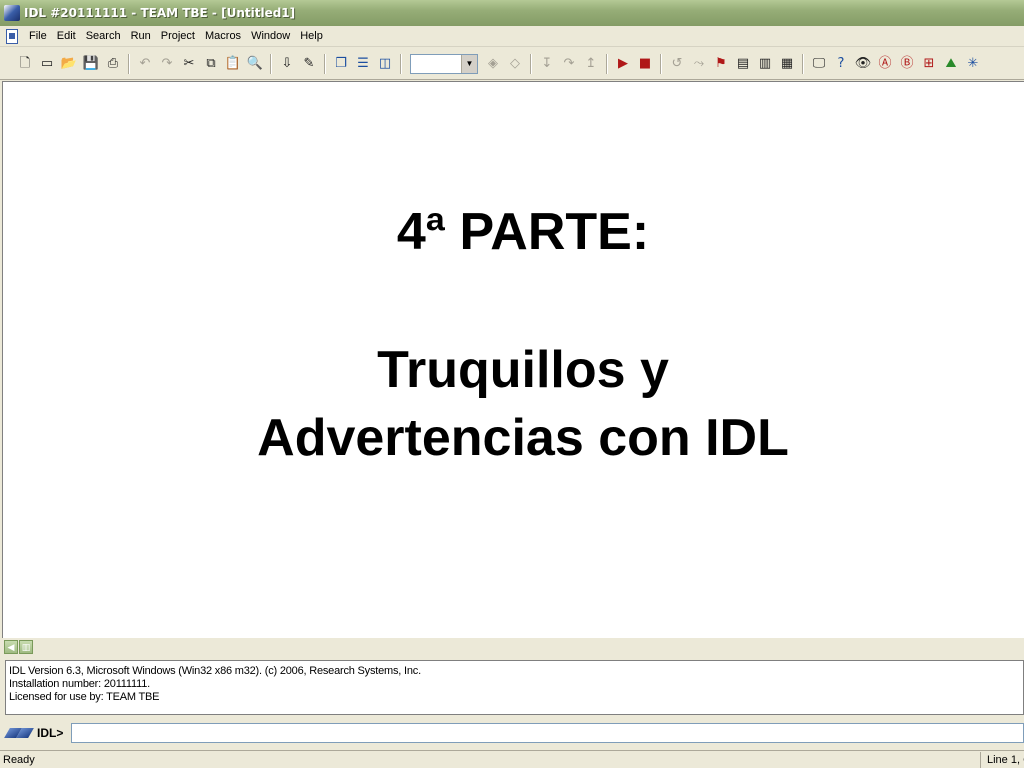 The width and height of the screenshot is (1024, 768). Describe the element at coordinates (907, 64) in the screenshot. I see `binary-template-icon: Ⓑ` at that location.